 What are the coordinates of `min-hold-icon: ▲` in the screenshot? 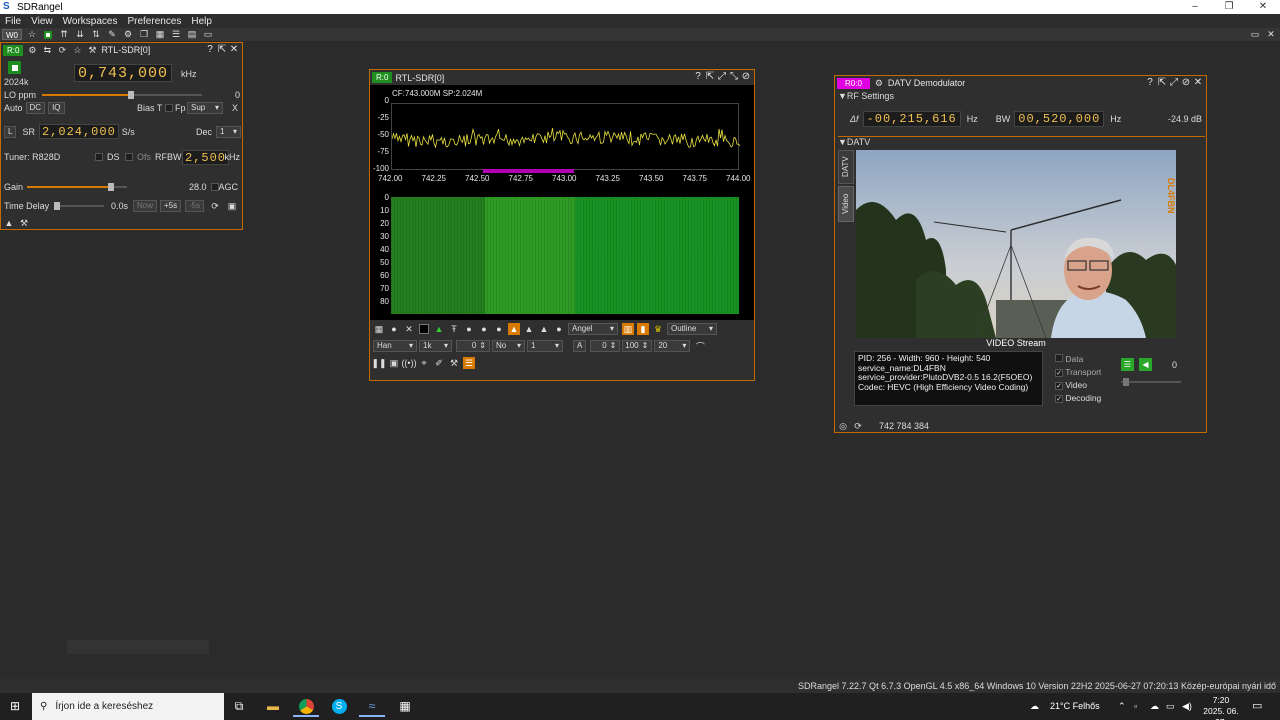 It's located at (544, 329).